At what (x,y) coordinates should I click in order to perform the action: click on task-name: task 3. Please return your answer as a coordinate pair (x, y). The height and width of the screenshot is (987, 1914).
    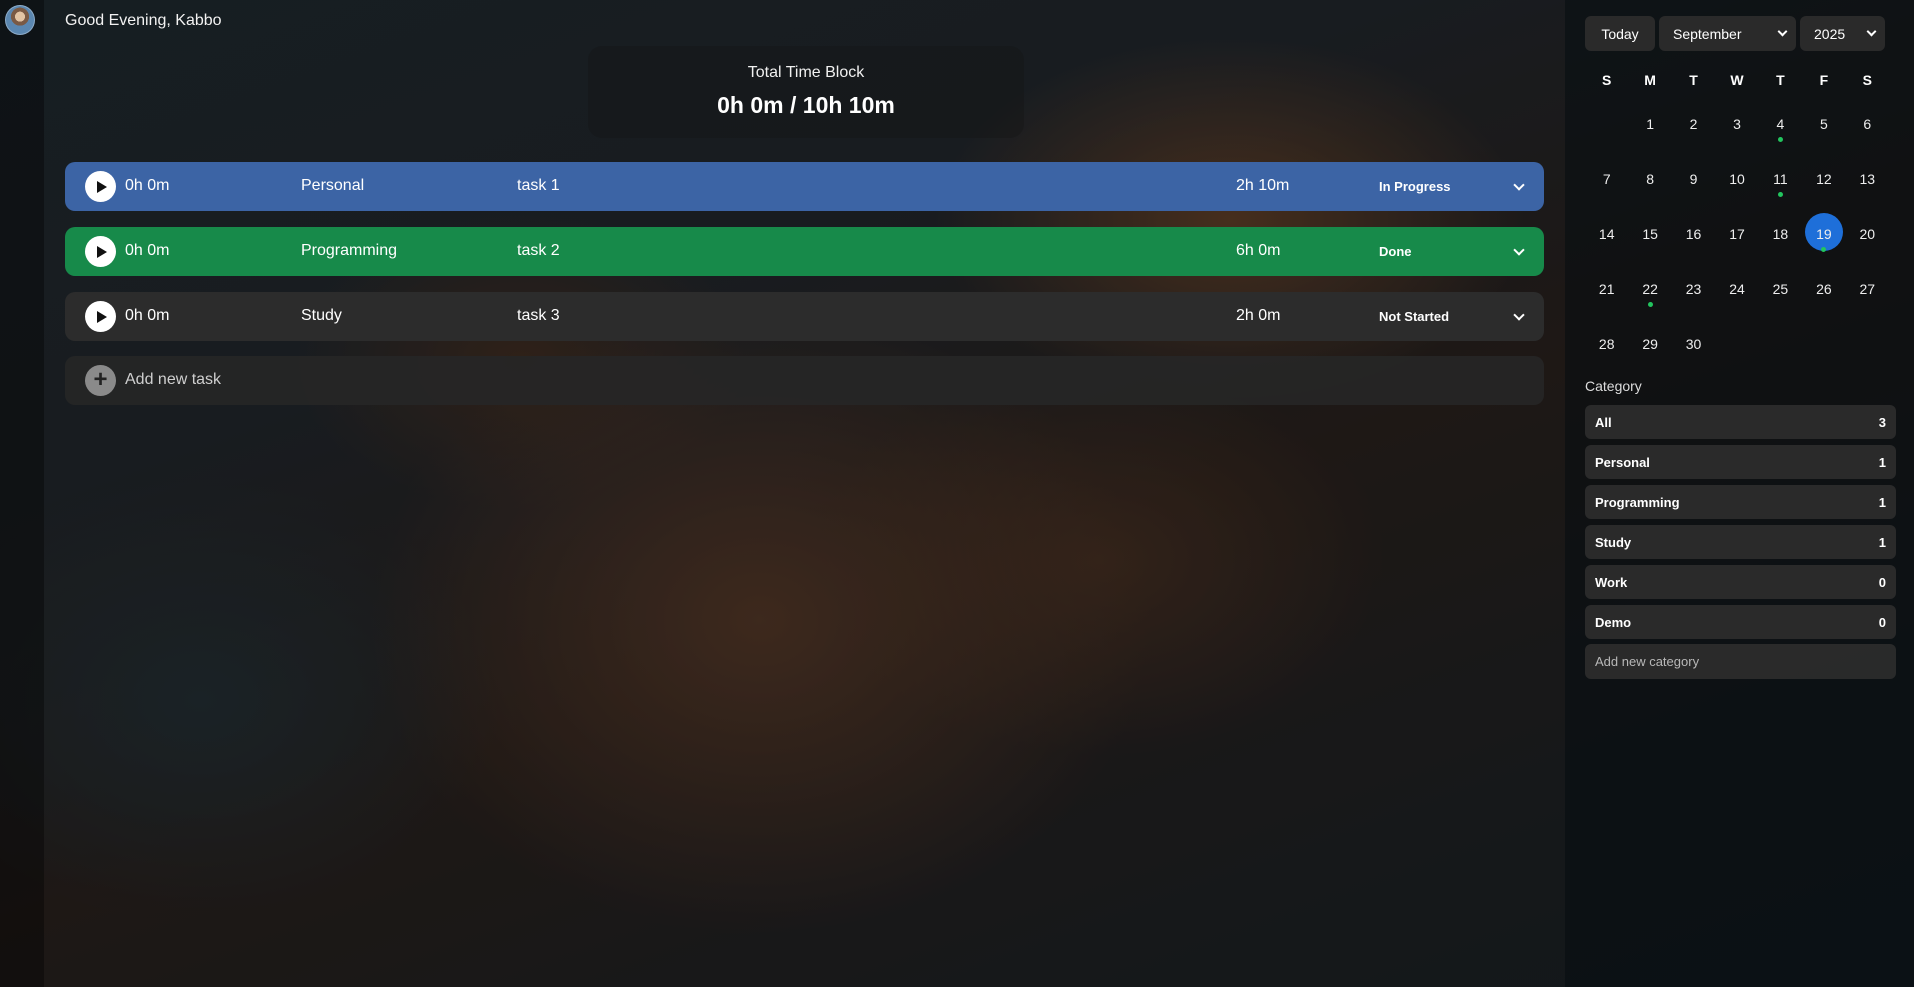
    Looking at the image, I should click on (538, 315).